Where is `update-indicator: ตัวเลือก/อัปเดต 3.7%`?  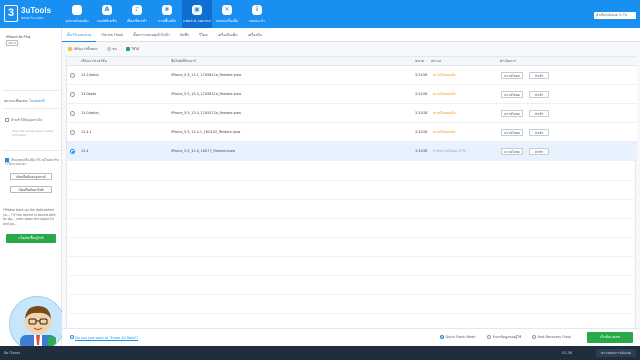
update-indicator: ตัวเลือก/อัปเดต 3.7% is located at coordinates (615, 15).